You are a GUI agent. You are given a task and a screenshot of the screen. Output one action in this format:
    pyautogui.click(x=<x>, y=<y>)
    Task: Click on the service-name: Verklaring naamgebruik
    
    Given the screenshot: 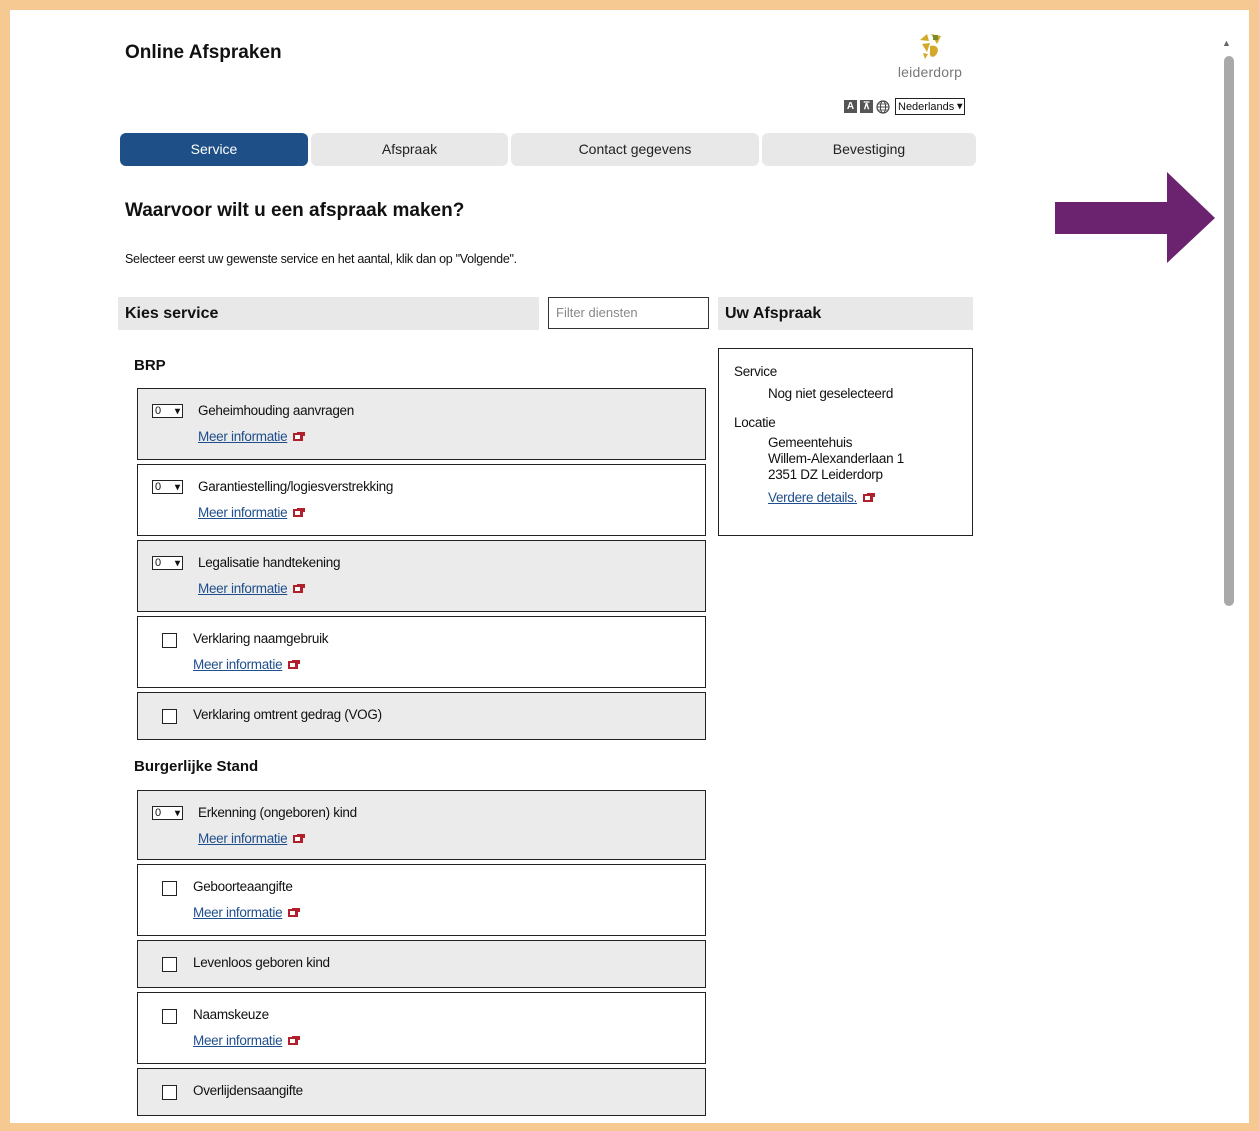 What is the action you would take?
    pyautogui.click(x=261, y=638)
    